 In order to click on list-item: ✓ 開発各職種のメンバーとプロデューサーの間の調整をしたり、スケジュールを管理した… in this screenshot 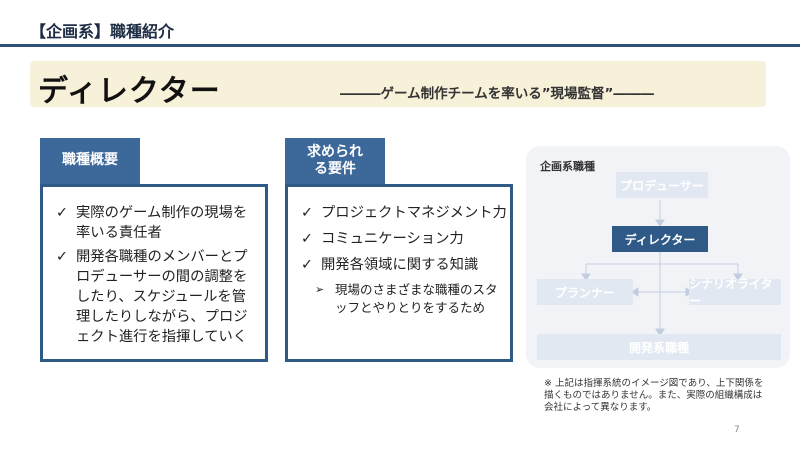, I will do `click(152, 297)`.